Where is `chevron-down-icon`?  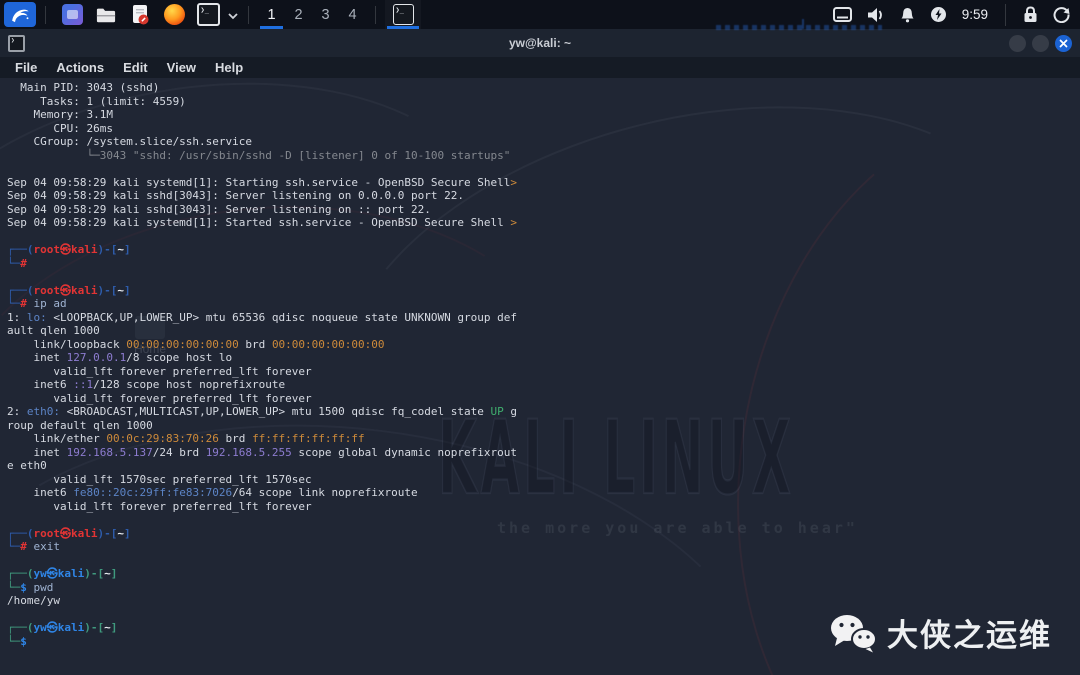 chevron-down-icon is located at coordinates (233, 16).